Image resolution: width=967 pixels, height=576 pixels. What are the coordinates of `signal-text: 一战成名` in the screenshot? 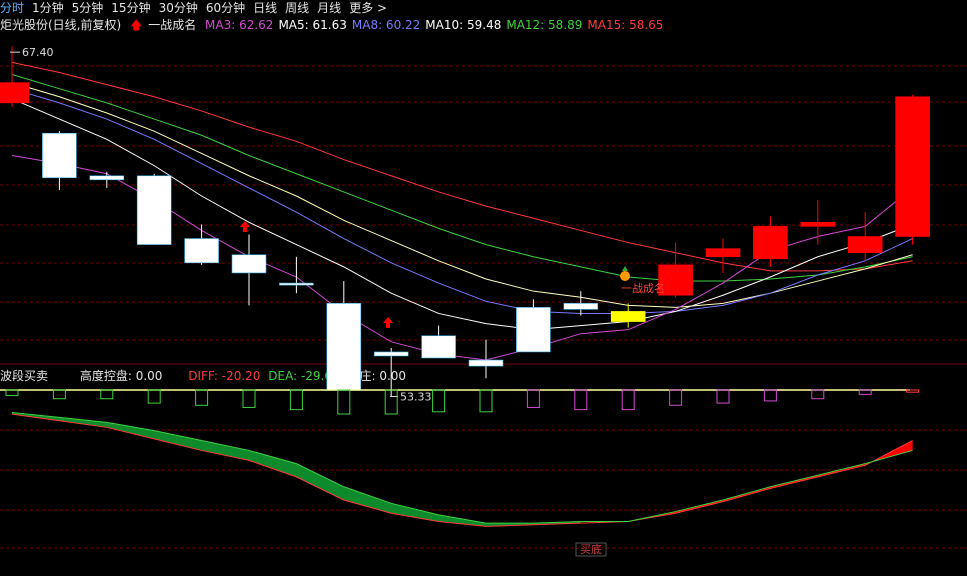 It's located at (643, 288).